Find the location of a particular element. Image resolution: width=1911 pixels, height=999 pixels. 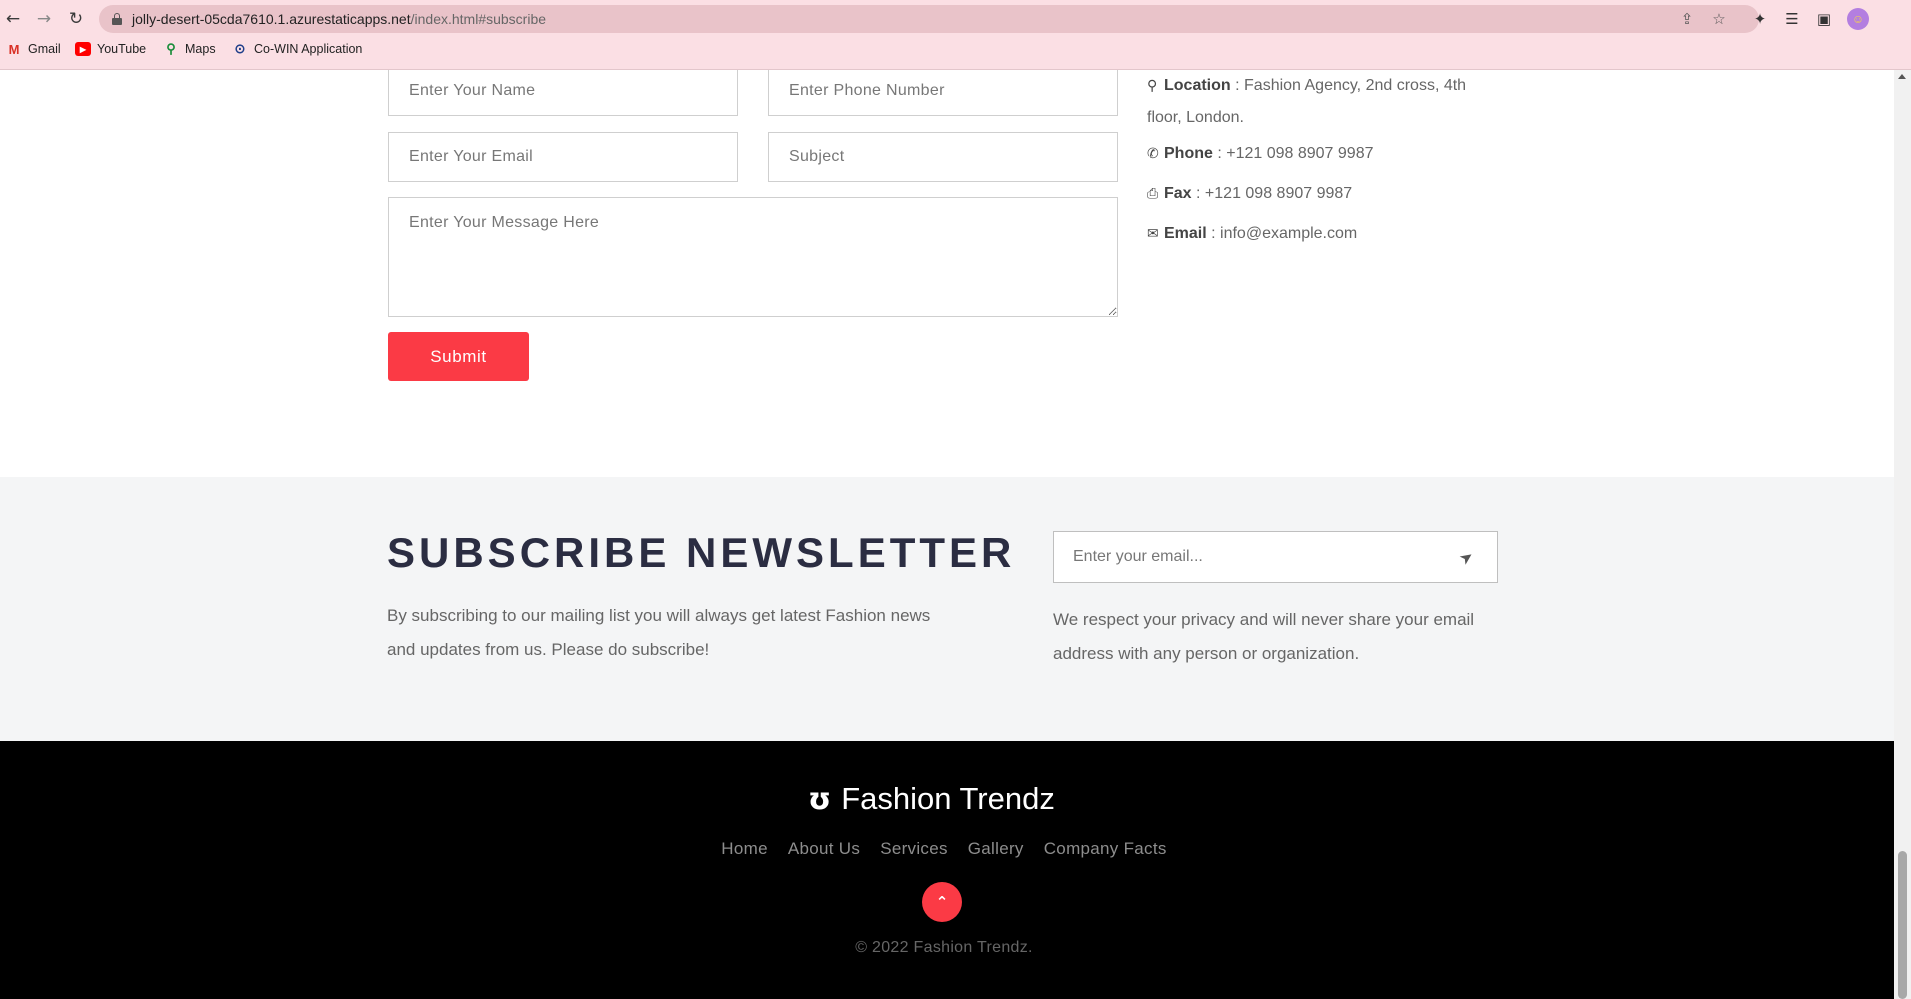

bookmark-label: Co-WIN Application is located at coordinates (308, 49).